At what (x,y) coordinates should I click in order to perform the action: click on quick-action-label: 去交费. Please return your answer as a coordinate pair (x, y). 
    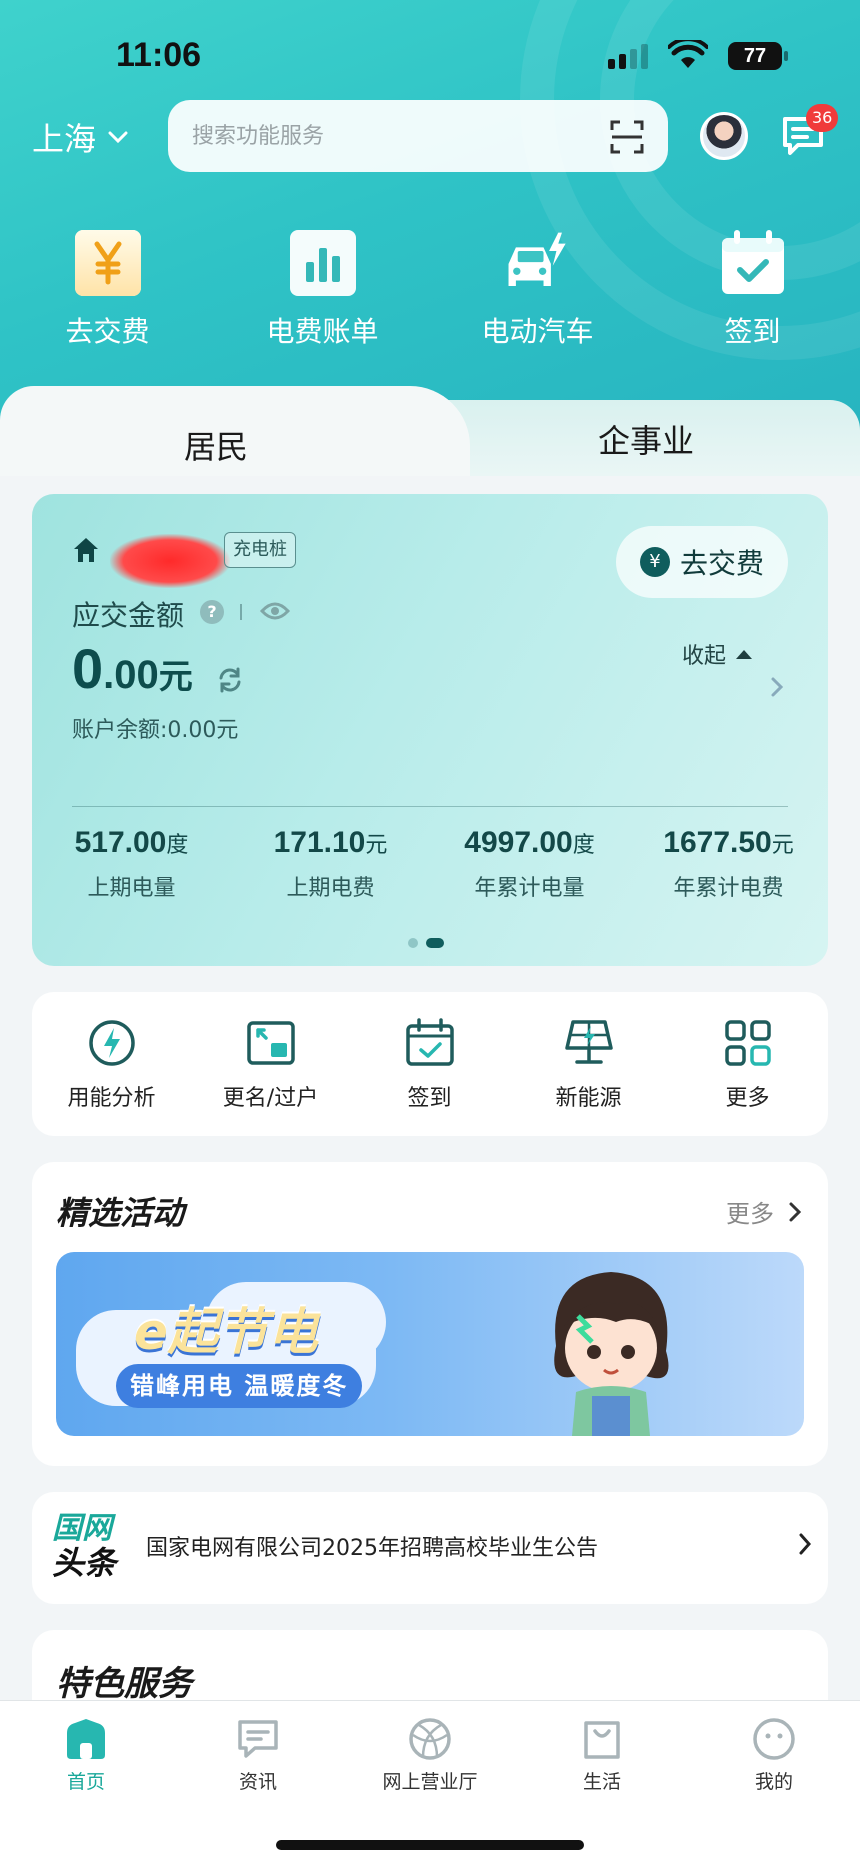
    Looking at the image, I should click on (107, 331).